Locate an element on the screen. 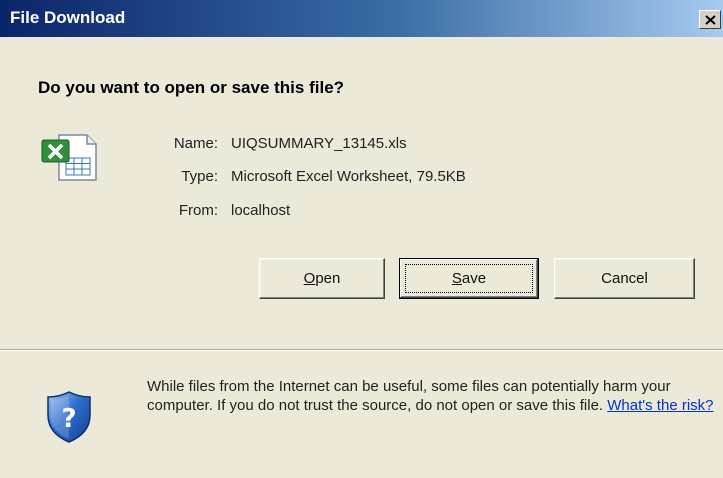 This screenshot has height=478, width=723. close-button is located at coordinates (710, 19).